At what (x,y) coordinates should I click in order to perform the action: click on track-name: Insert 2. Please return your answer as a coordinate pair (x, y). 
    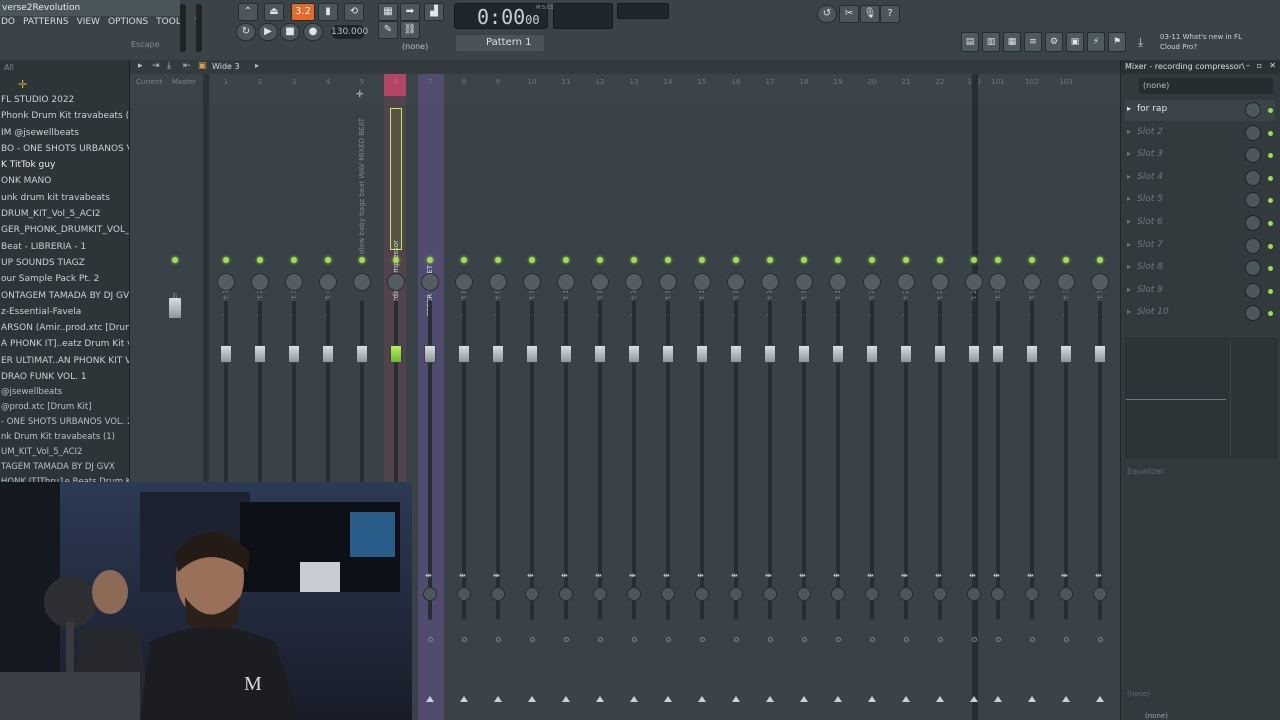
    Looking at the image, I should click on (260, 236).